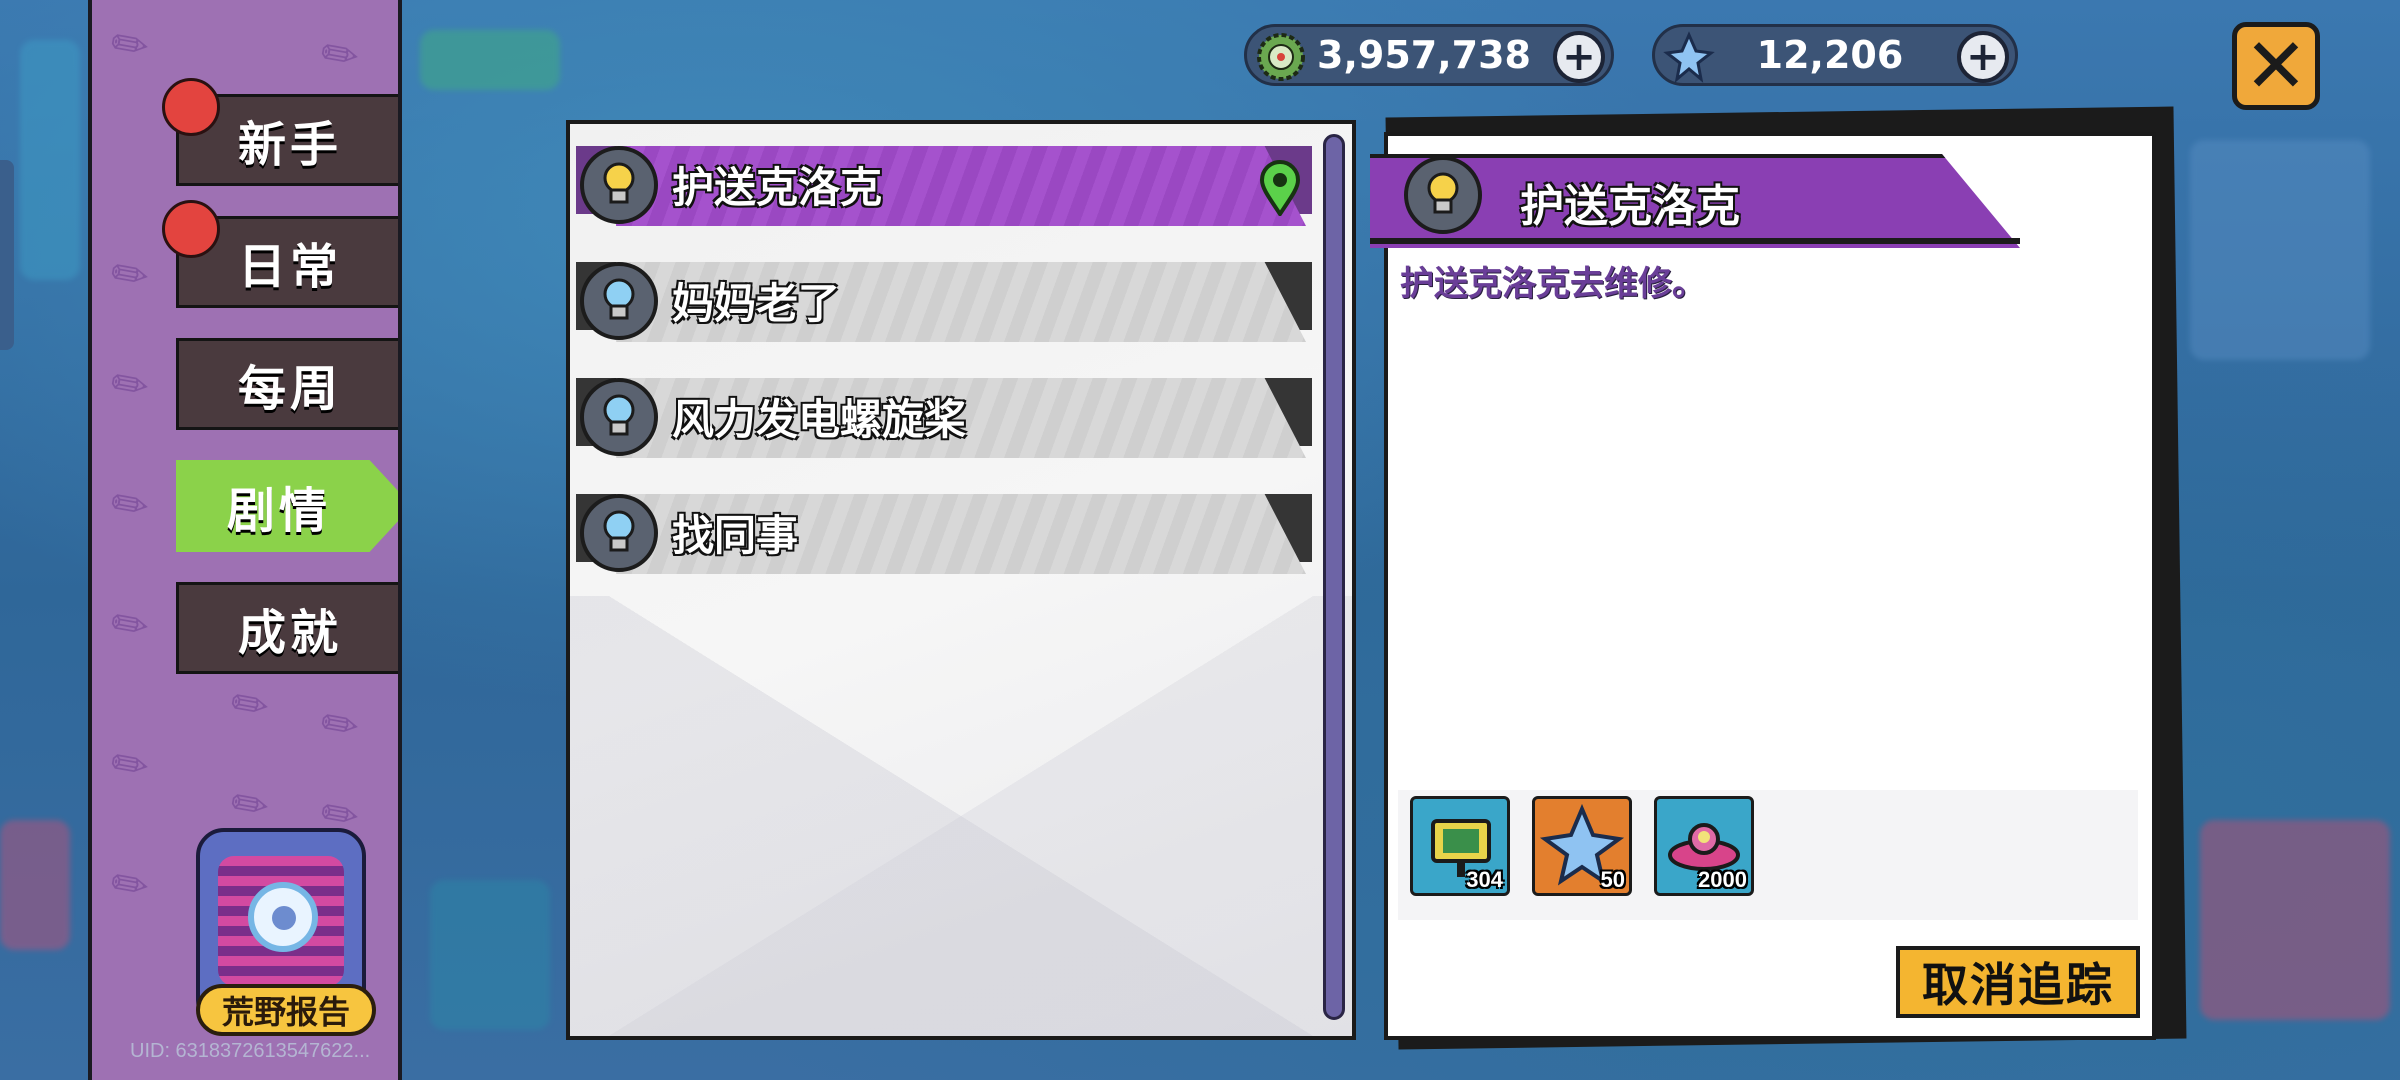  Describe the element at coordinates (1722, 879) in the screenshot. I see `reward-quantity: 2000` at that location.